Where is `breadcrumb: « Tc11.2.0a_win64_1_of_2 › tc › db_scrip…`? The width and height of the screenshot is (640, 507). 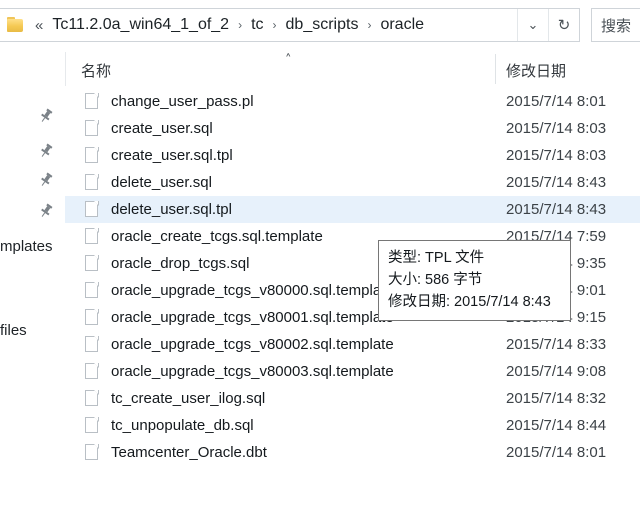 breadcrumb: « Tc11.2.0a_win64_1_of_2 › tc › db_scrip… is located at coordinates (230, 25).